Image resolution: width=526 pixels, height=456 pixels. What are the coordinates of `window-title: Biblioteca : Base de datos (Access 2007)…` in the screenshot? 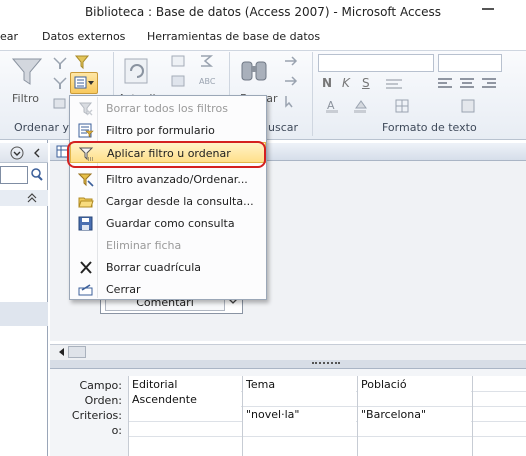 It's located at (263, 12).